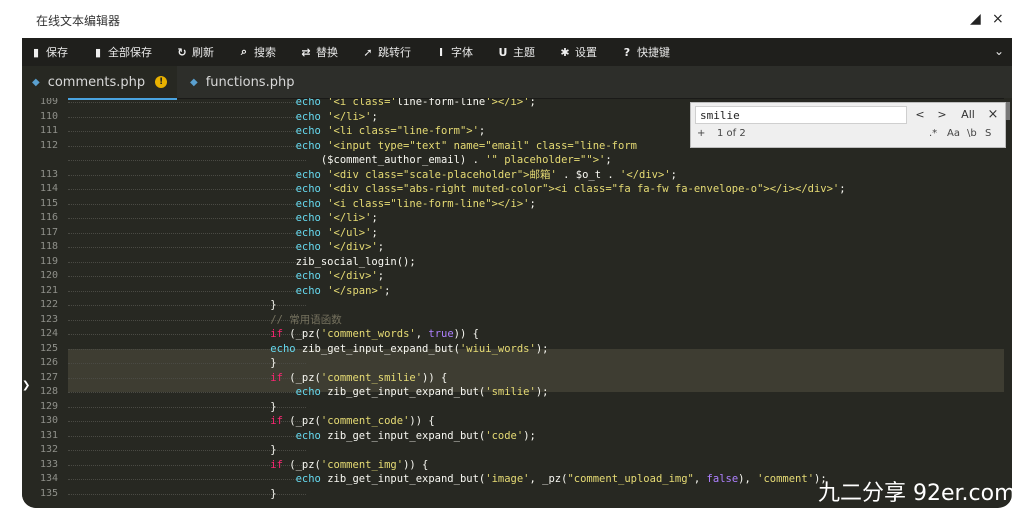 Image resolution: width=1024 pixels, height=519 pixels. Describe the element at coordinates (48, 464) in the screenshot. I see `line-number: 133` at that location.